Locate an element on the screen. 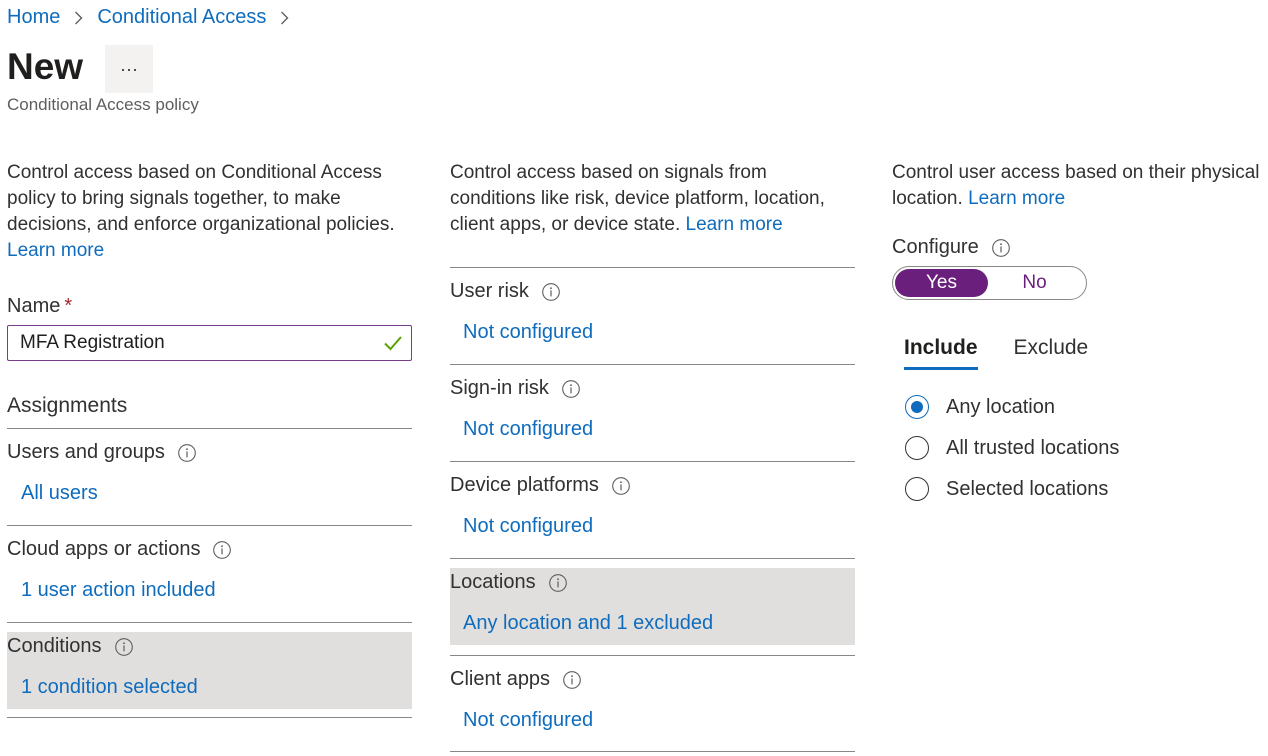 The width and height of the screenshot is (1268, 756). device-platforms-label: Device platforms is located at coordinates (524, 485).